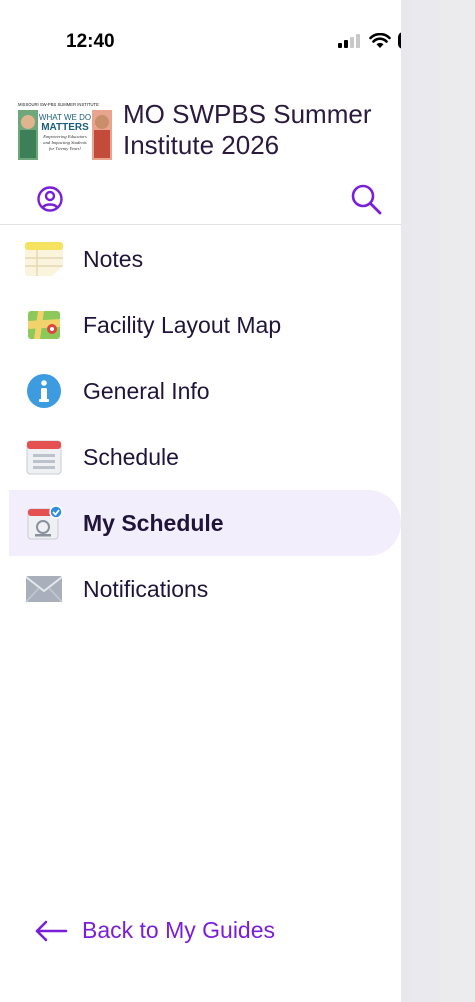 This screenshot has width=475, height=1002. What do you see at coordinates (153, 522) in the screenshot?
I see `menu-item-label: My Schedule` at bounding box center [153, 522].